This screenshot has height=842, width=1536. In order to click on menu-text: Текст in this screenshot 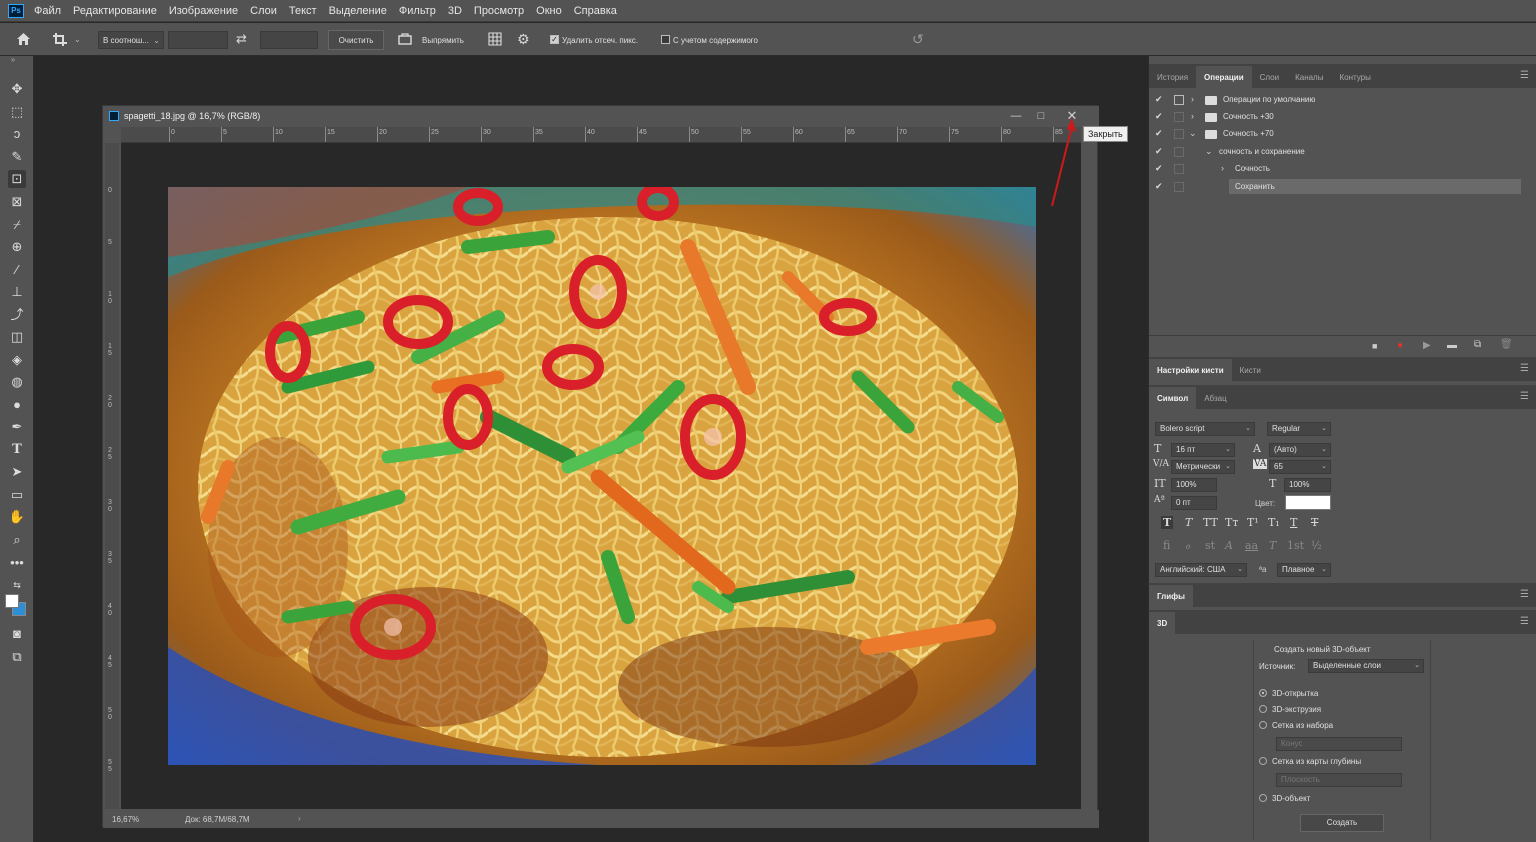, I will do `click(303, 11)`.